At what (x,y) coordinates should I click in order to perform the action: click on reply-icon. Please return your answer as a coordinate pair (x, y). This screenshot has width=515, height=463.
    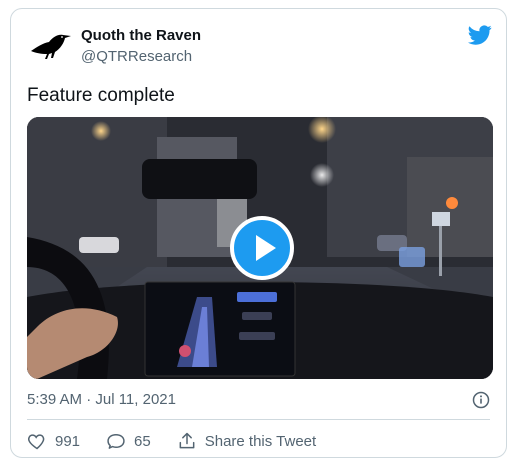
    Looking at the image, I should click on (116, 441).